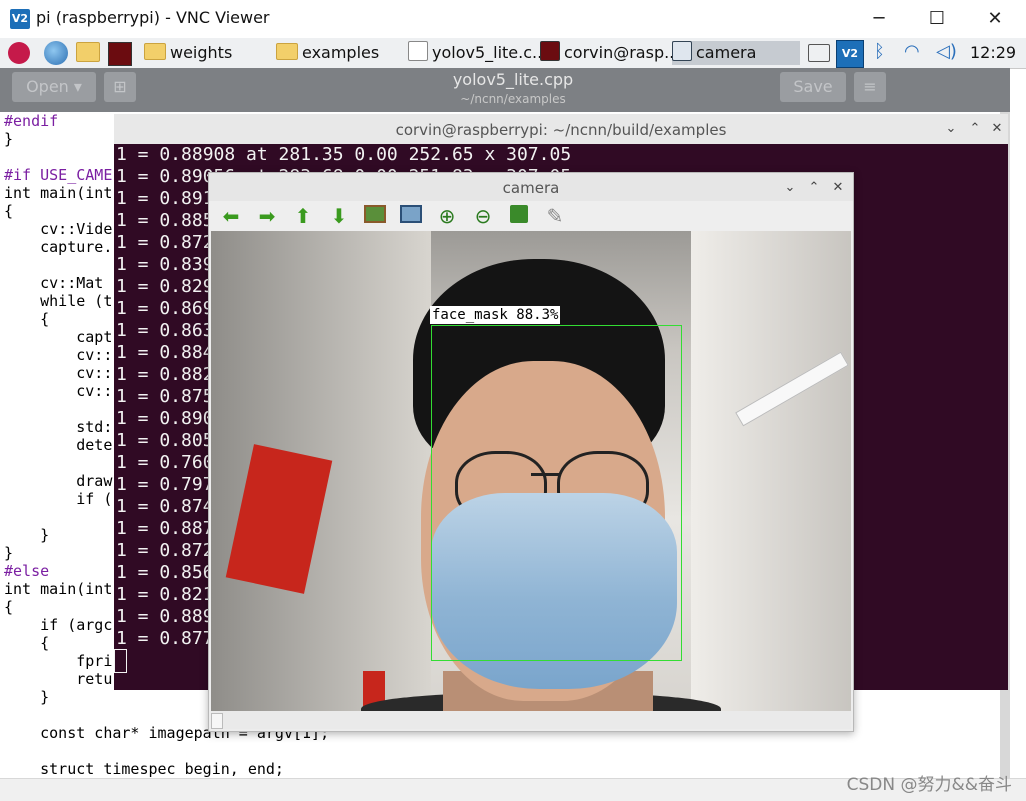  What do you see at coordinates (165, 550) in the screenshot?
I see `terminal-line: 1 = 0.872` at bounding box center [165, 550].